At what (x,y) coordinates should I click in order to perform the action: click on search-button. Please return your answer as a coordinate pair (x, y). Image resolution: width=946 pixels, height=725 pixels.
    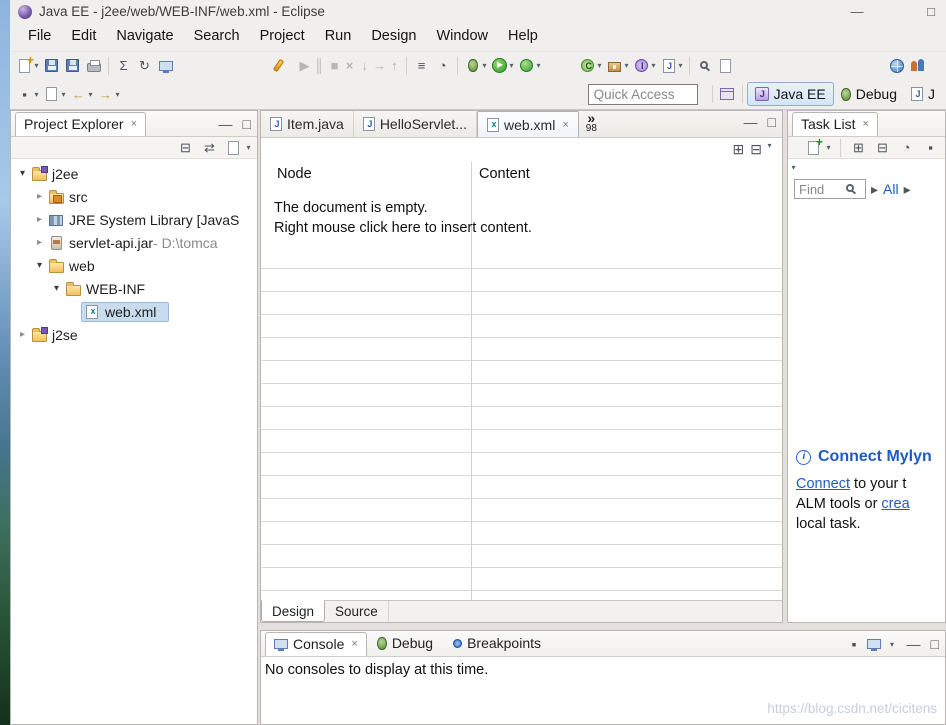
    Looking at the image, I should click on (278, 66).